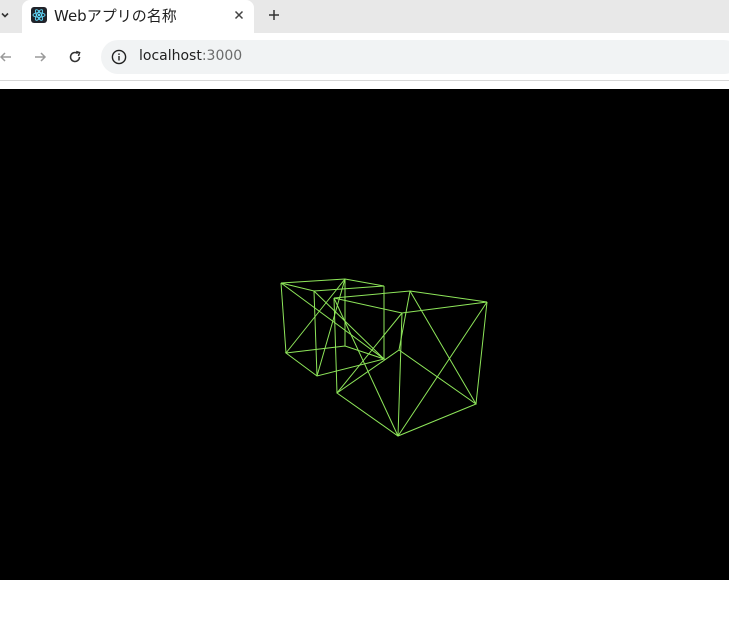 The width and height of the screenshot is (729, 621). What do you see at coordinates (170, 56) in the screenshot?
I see `url-host: localhost` at bounding box center [170, 56].